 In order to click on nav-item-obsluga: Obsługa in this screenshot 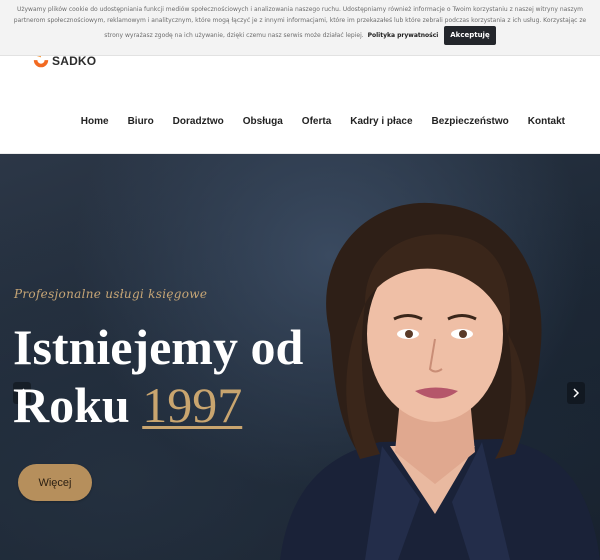, I will do `click(263, 121)`.